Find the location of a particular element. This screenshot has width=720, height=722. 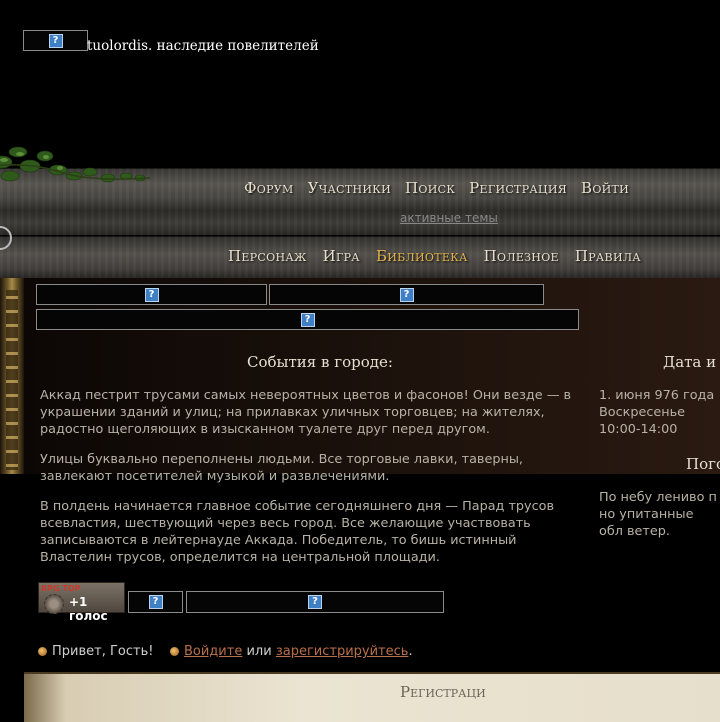

ivy-decoration is located at coordinates (75, 164).